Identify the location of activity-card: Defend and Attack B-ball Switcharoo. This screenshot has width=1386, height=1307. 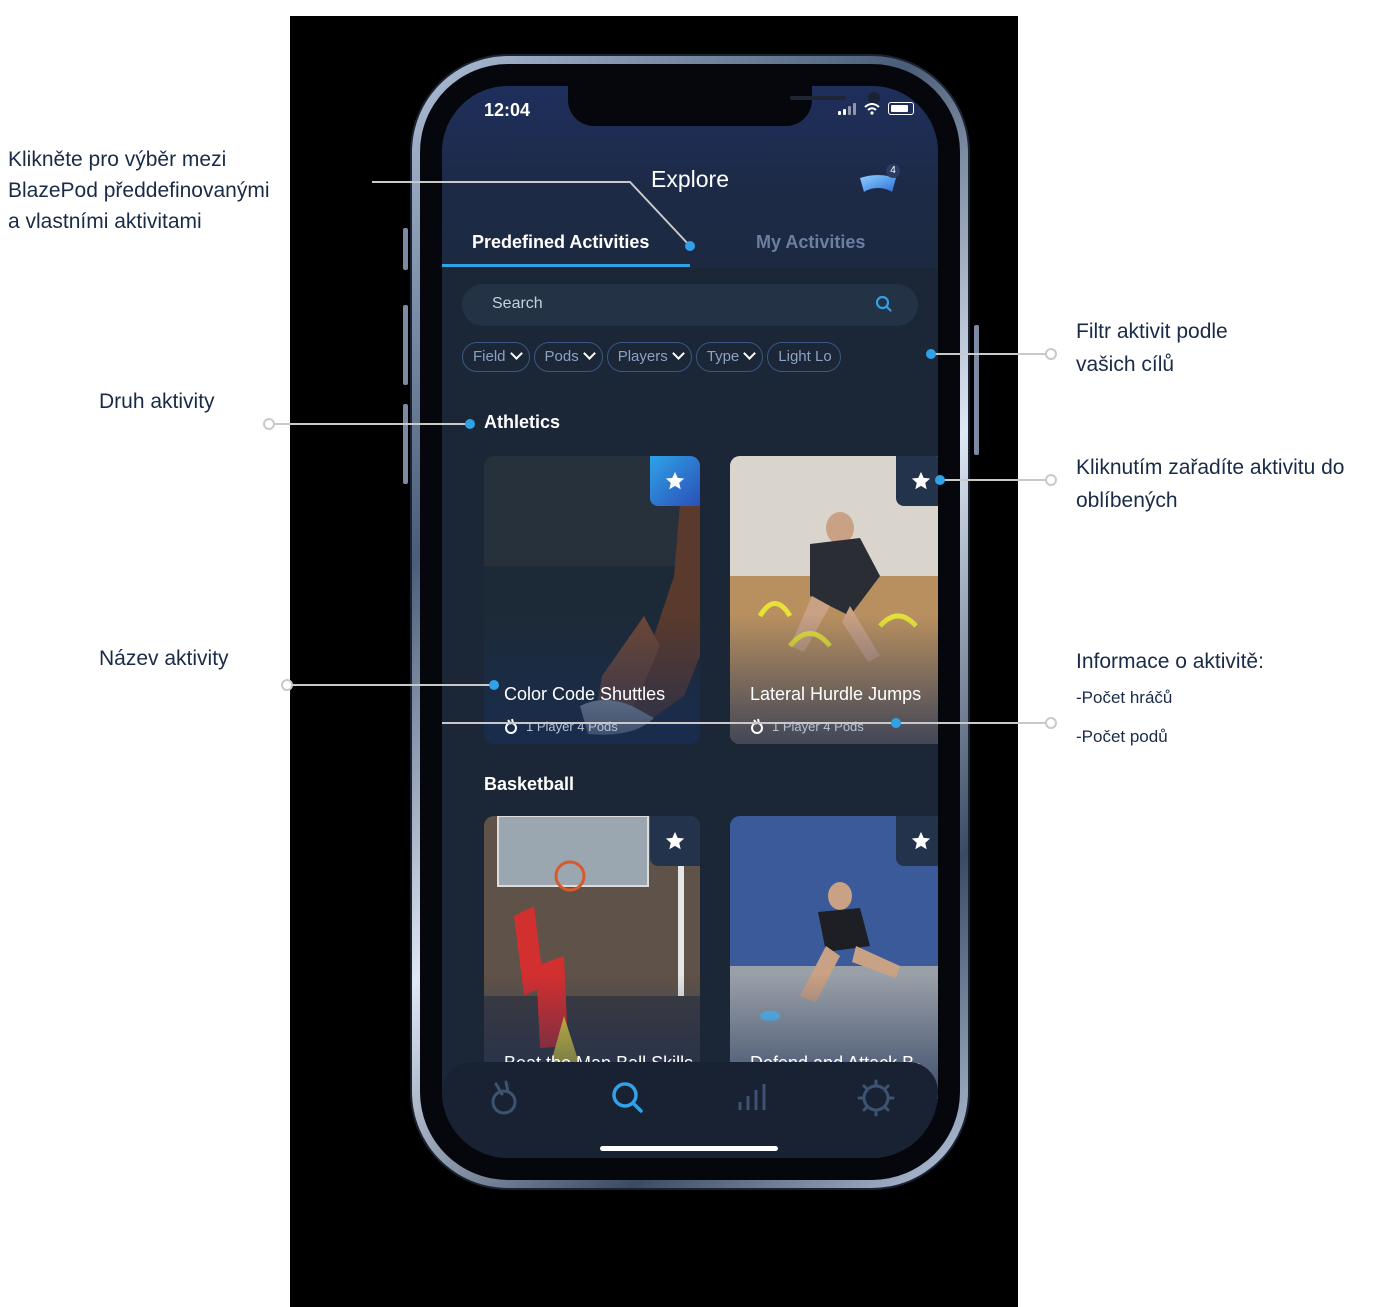
(834, 960).